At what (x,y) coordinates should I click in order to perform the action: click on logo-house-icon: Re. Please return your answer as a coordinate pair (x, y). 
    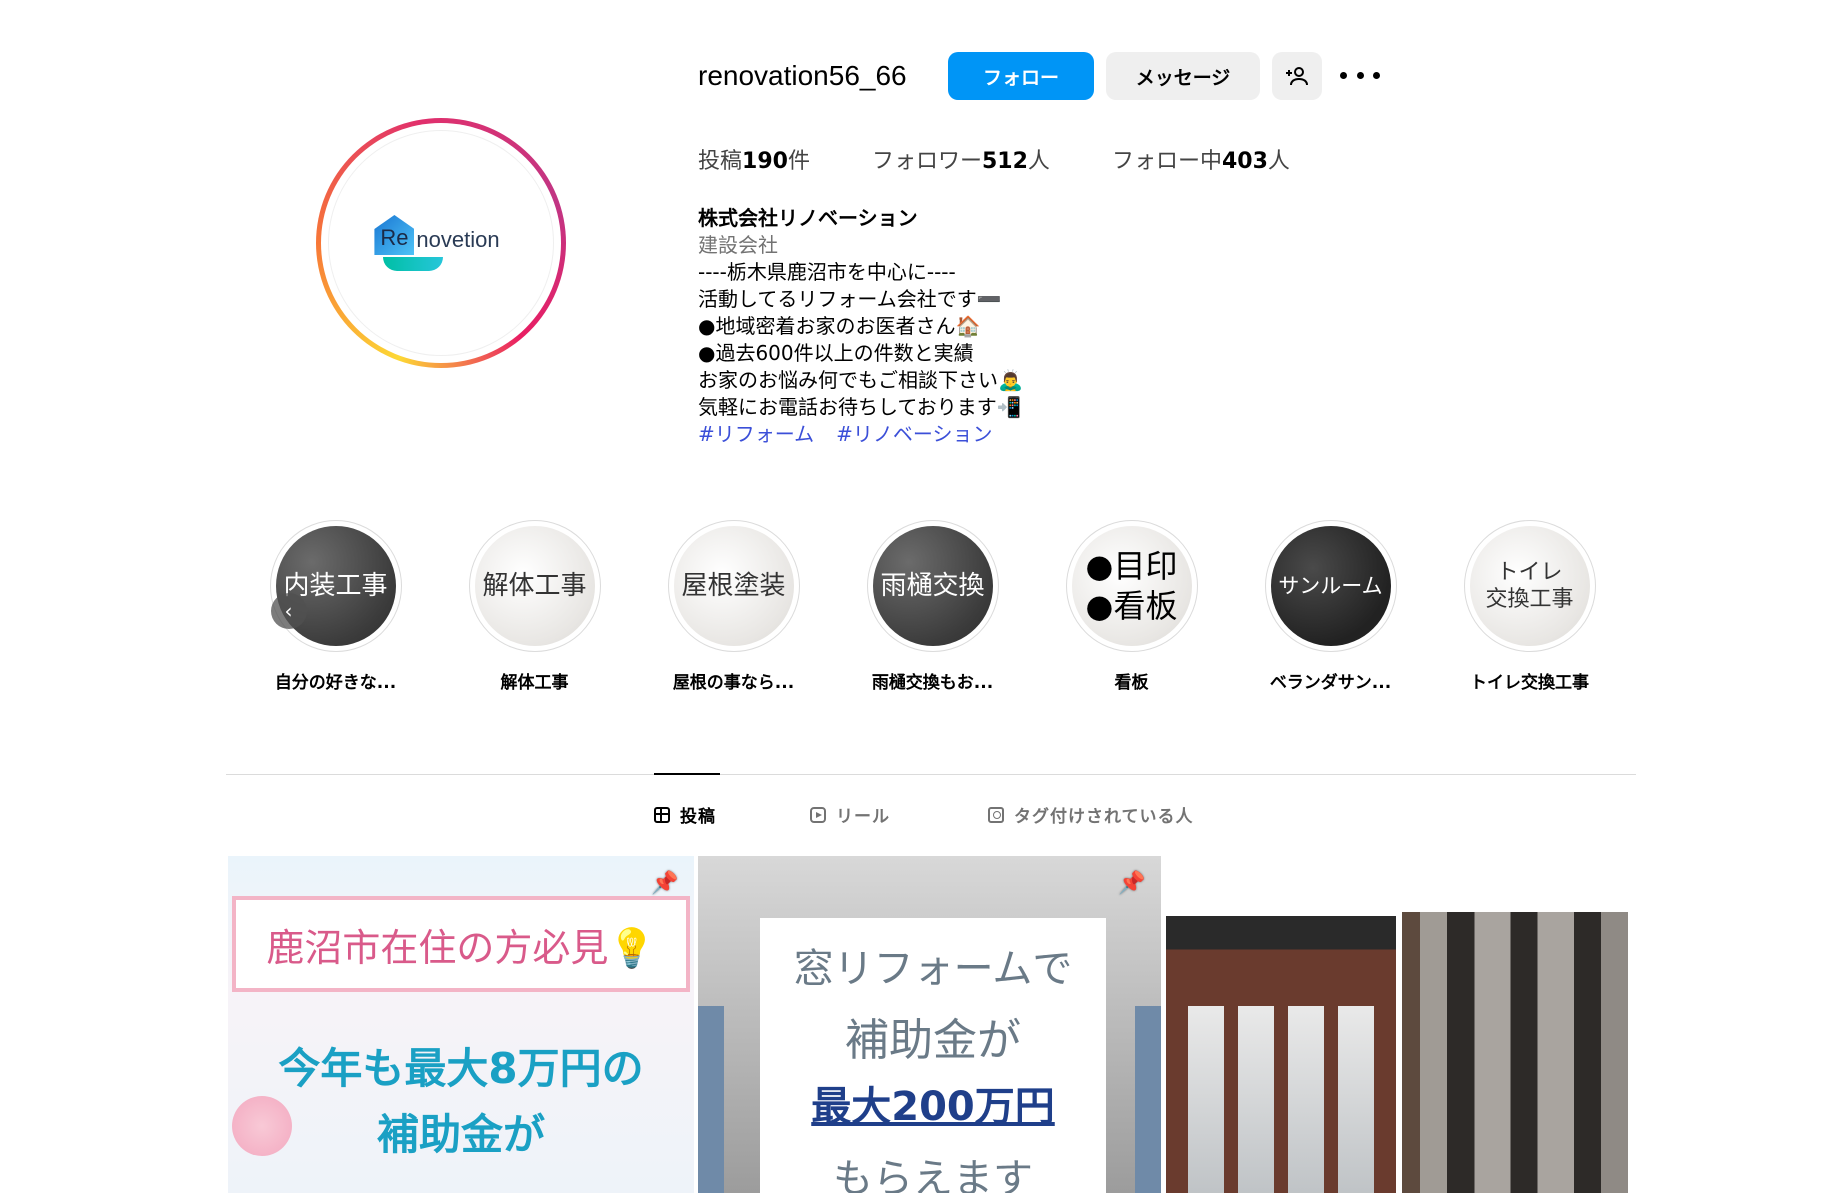
    Looking at the image, I should click on (394, 235).